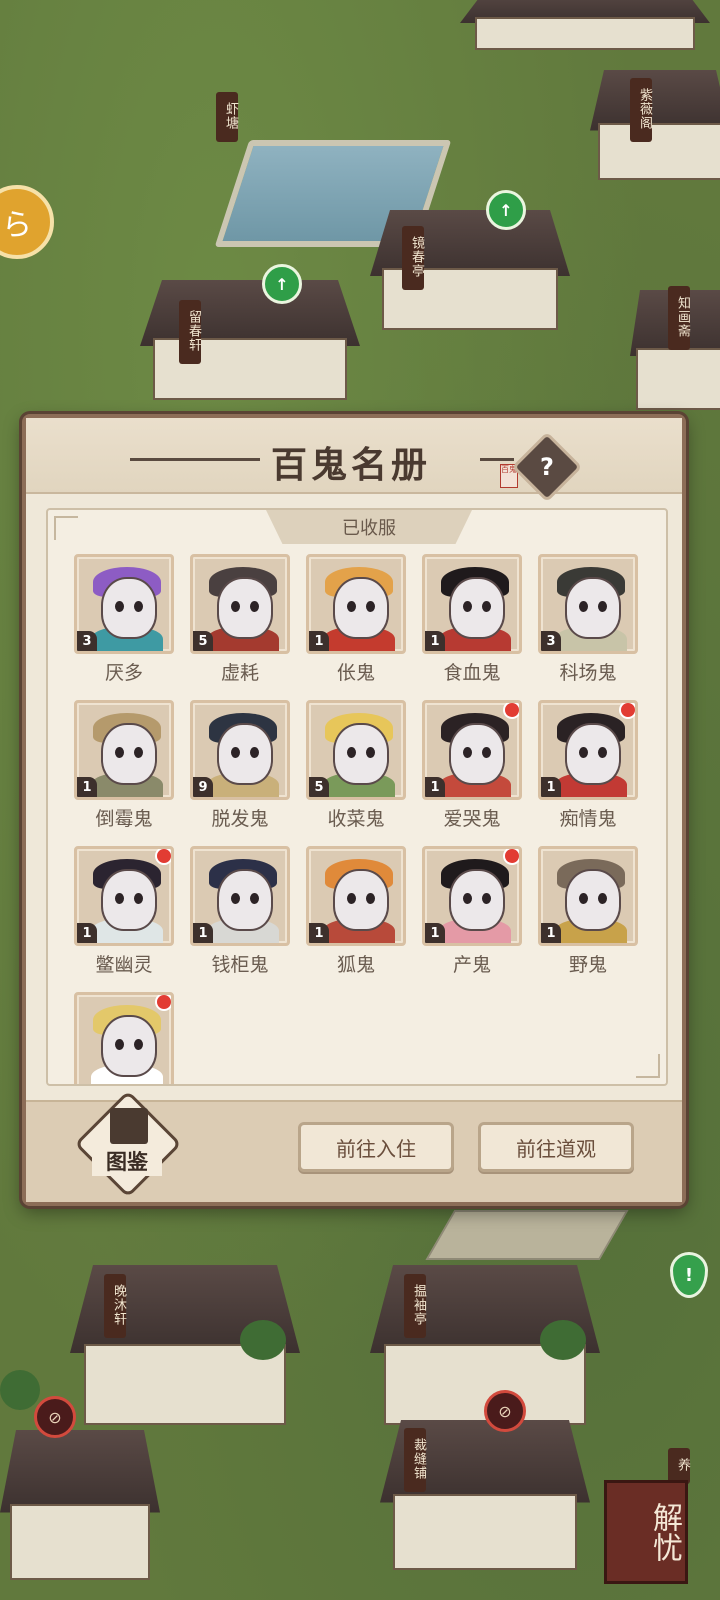 The width and height of the screenshot is (720, 1600). I want to click on question-icon: ?, so click(547, 467).